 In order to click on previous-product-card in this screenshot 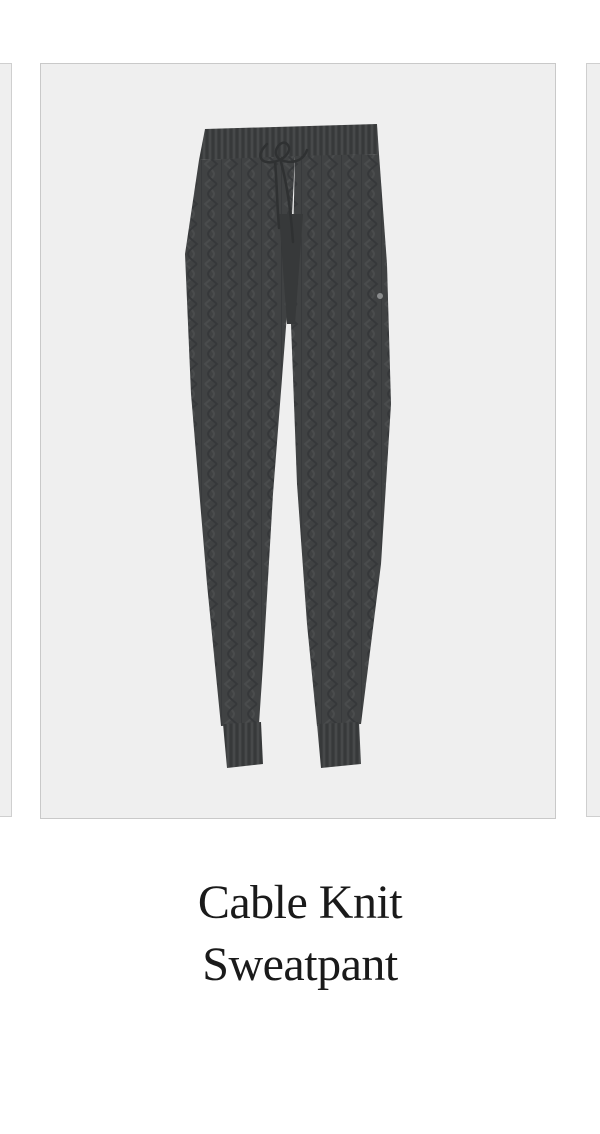, I will do `click(6, 440)`.